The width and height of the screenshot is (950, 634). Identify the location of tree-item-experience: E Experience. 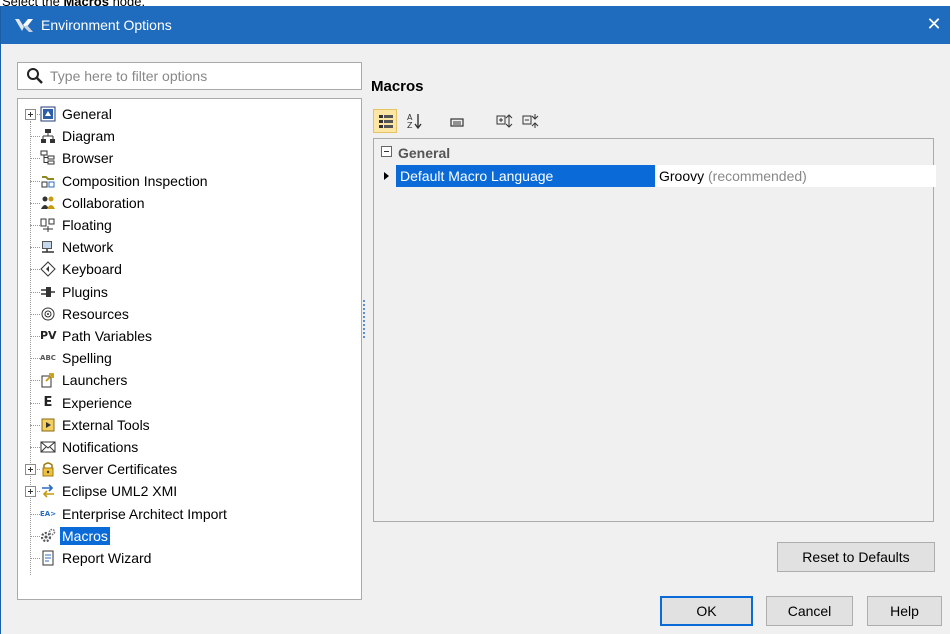
(188, 403).